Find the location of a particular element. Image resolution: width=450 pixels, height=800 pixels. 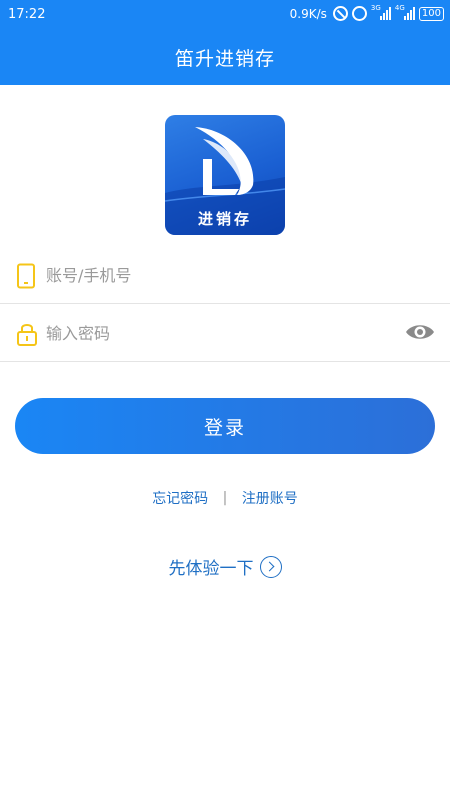

signal-4g-label: 4G is located at coordinates (399, 8).